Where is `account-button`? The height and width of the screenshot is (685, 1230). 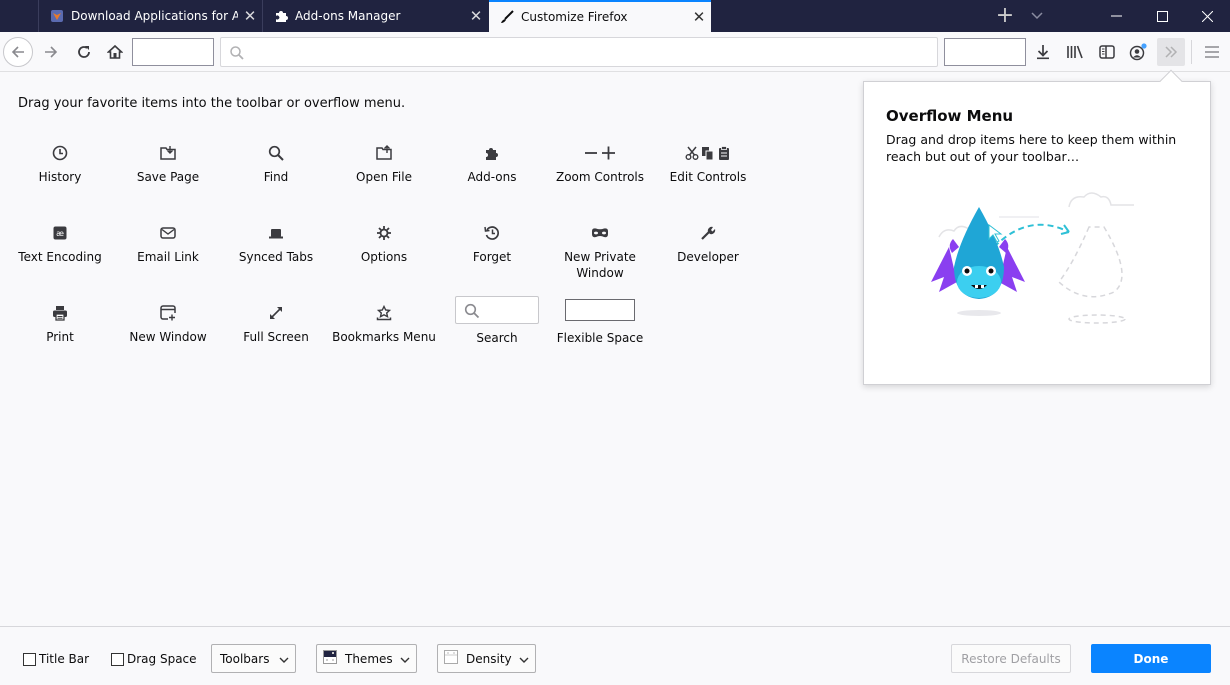 account-button is located at coordinates (1139, 52).